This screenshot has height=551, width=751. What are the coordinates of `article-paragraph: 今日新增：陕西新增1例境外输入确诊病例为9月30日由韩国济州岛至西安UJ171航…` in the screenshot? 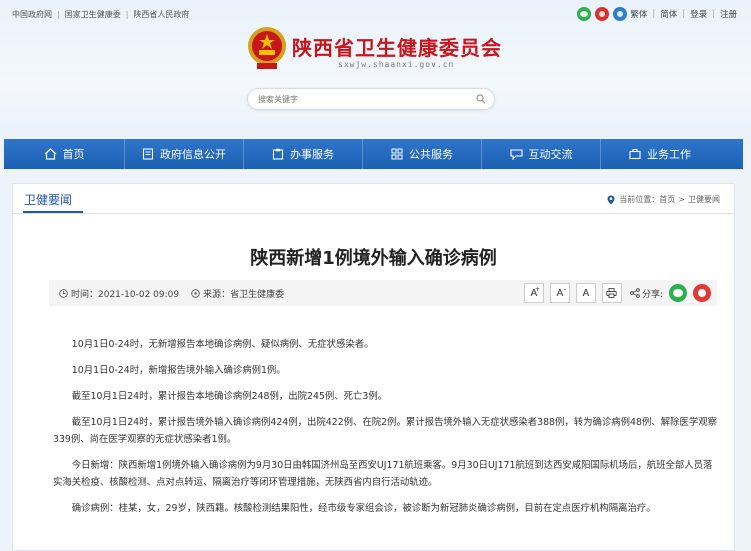 It's located at (383, 474).